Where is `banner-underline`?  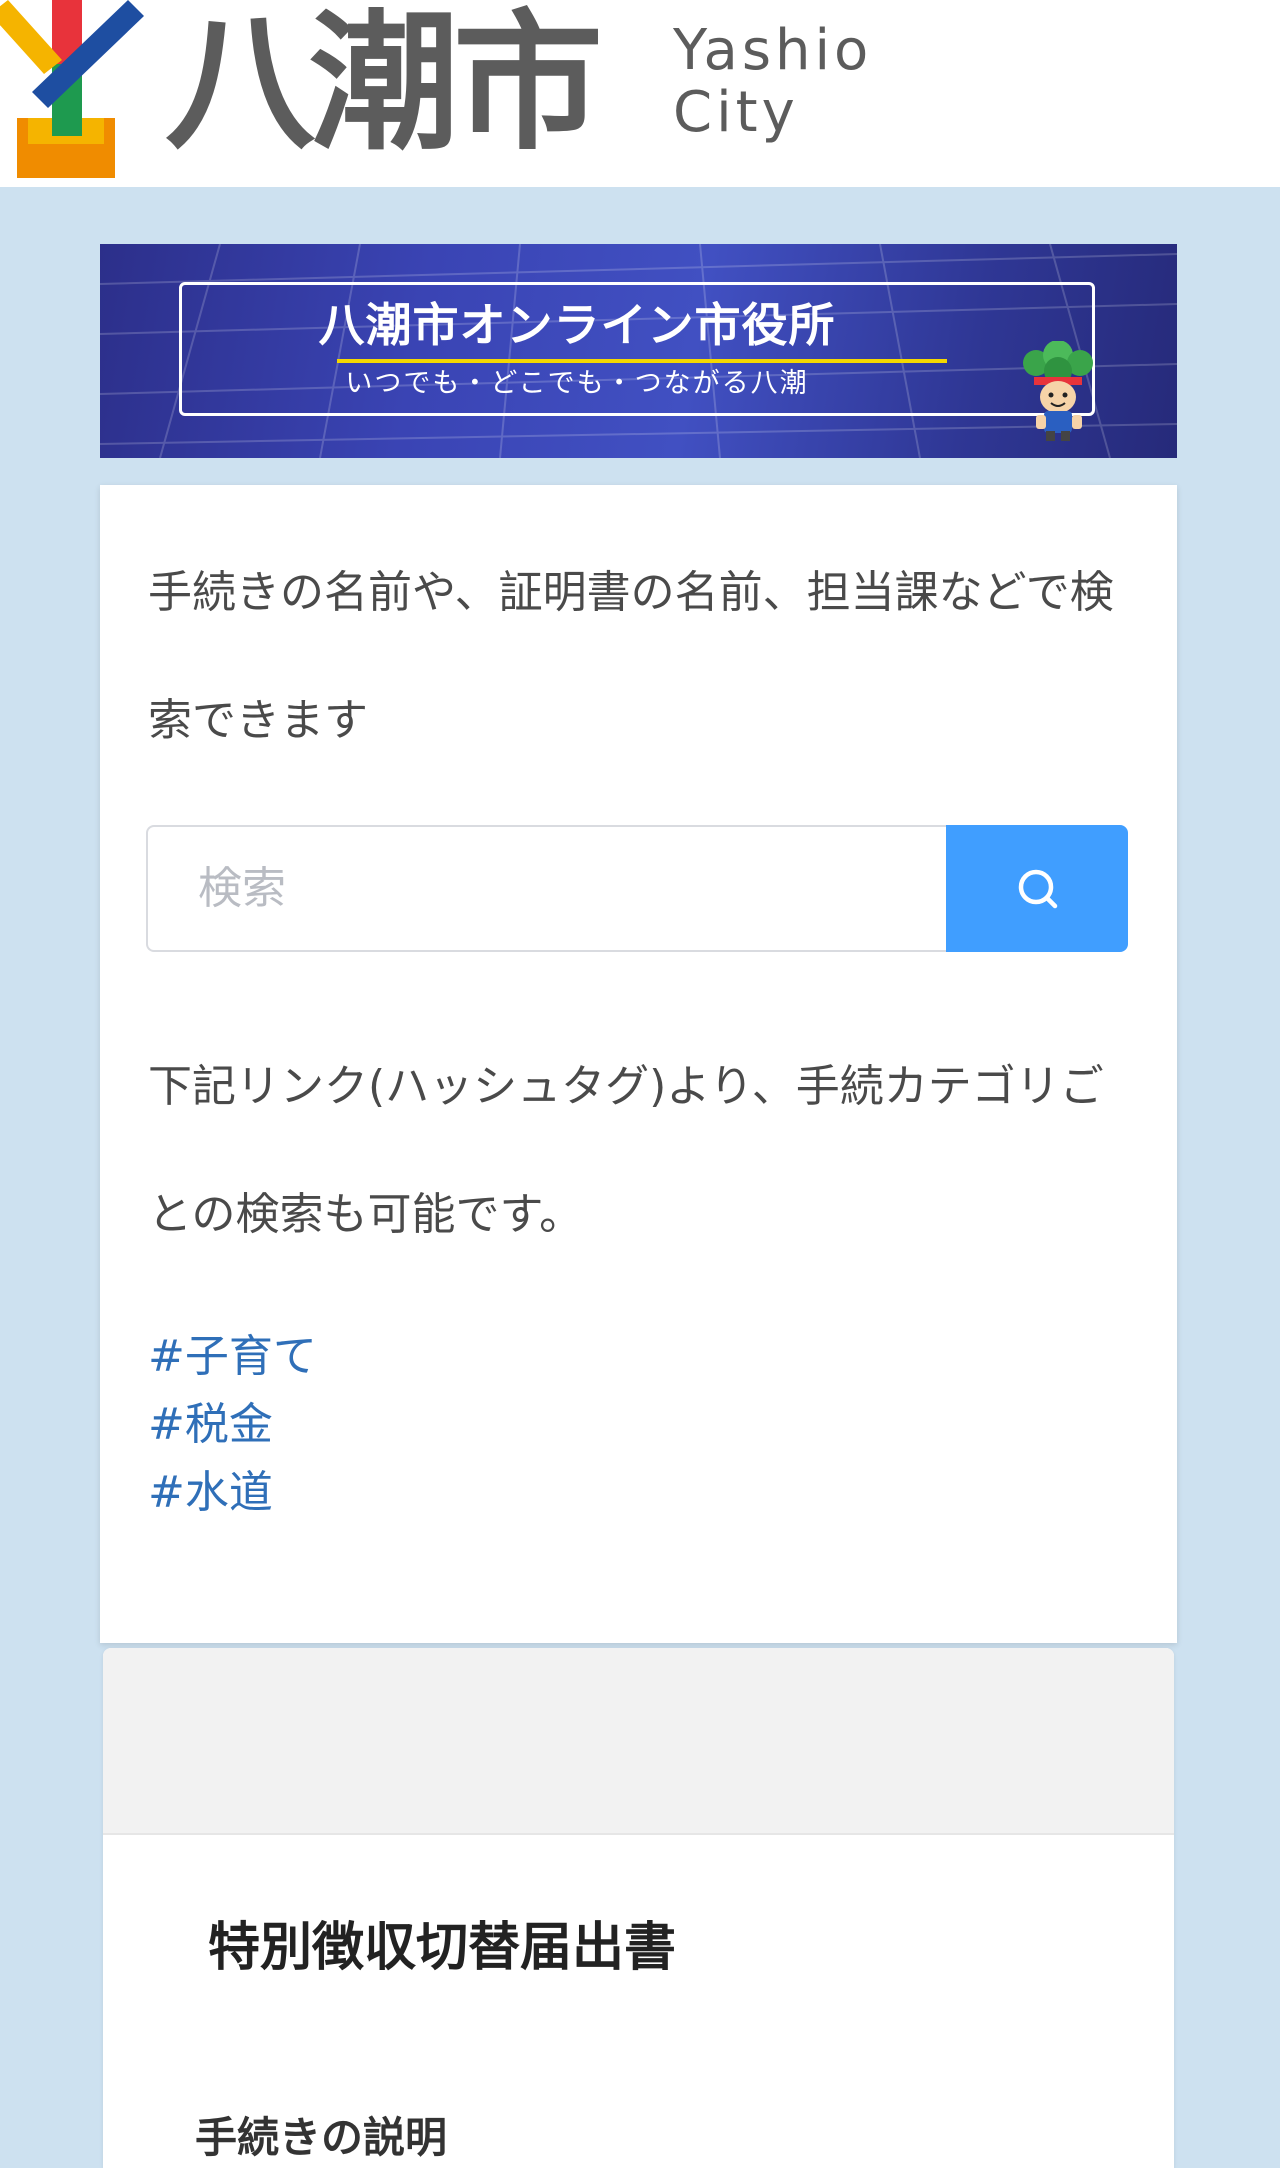
banner-underline is located at coordinates (642, 361).